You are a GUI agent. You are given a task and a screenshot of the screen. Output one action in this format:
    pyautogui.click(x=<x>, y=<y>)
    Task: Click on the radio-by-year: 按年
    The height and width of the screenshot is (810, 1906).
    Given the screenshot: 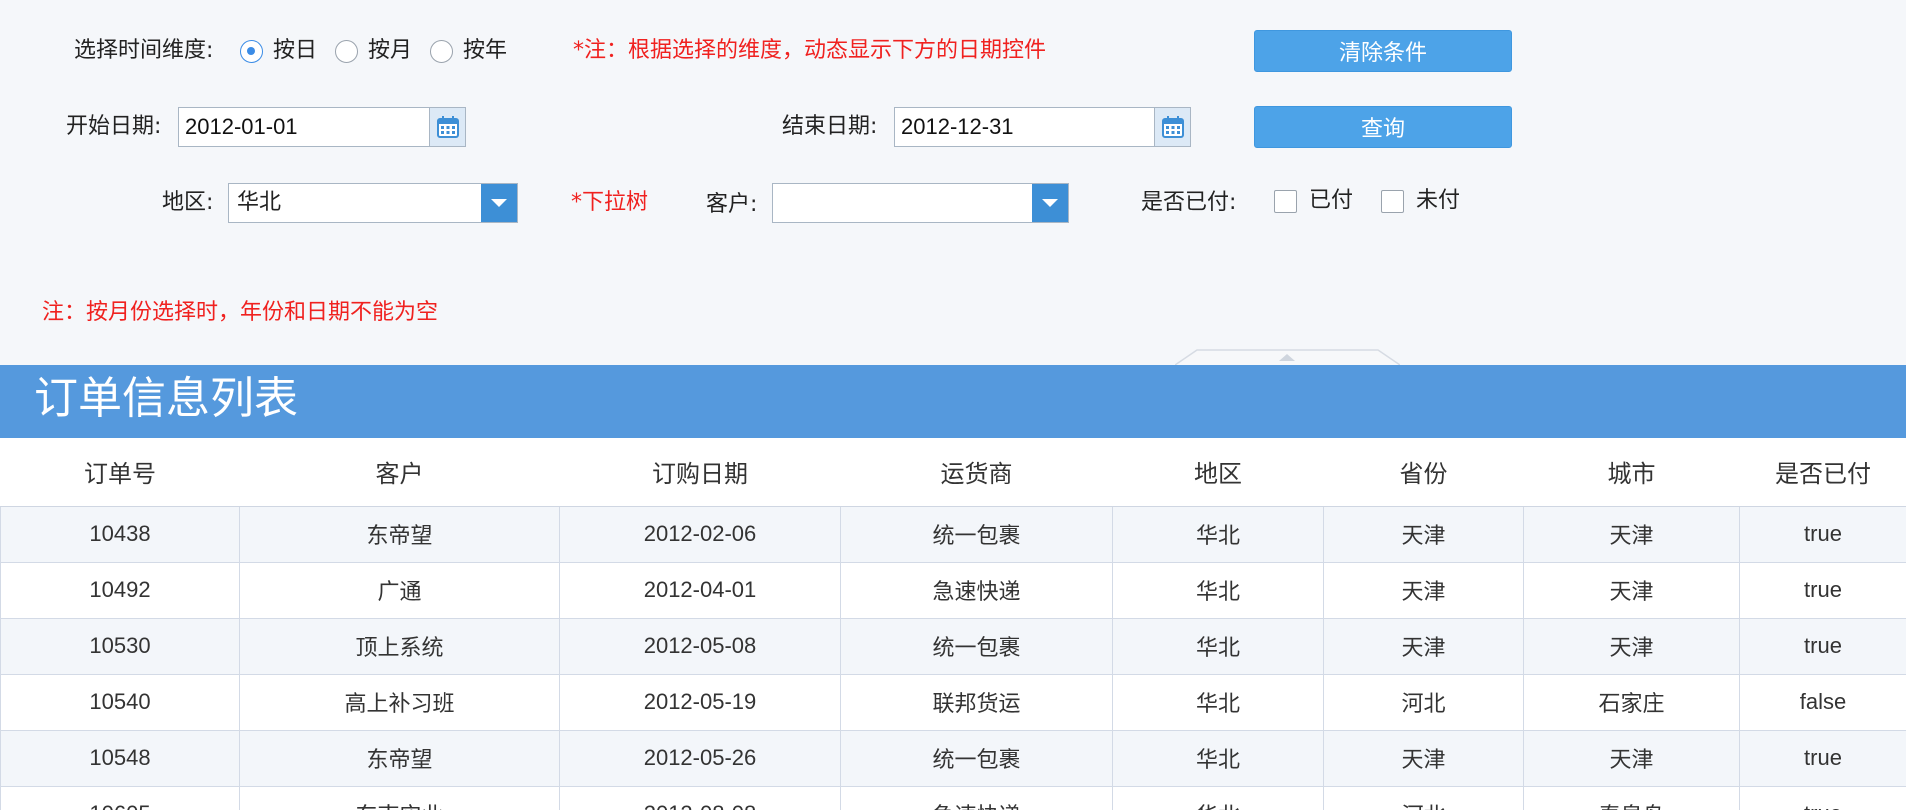 What is the action you would take?
    pyautogui.click(x=468, y=51)
    